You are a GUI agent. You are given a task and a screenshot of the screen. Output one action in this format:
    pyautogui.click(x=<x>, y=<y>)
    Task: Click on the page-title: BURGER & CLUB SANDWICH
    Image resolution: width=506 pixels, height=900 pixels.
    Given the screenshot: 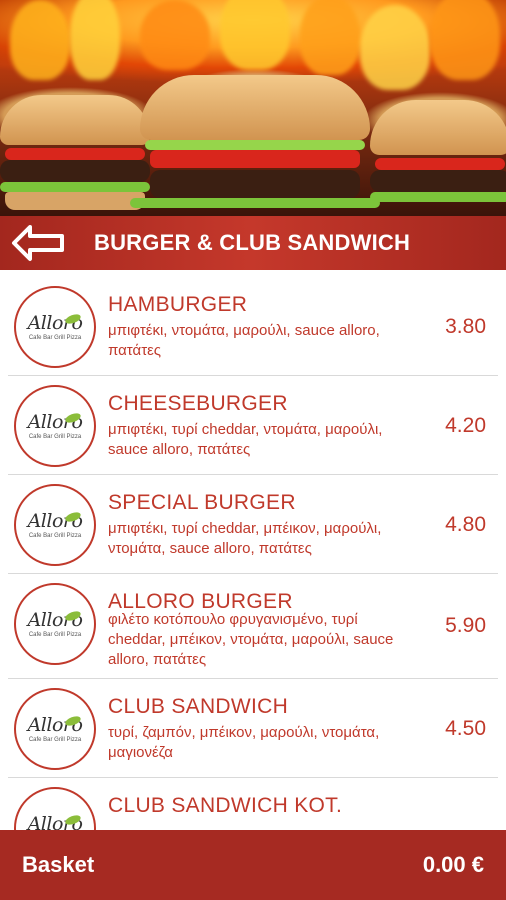 What is the action you would take?
    pyautogui.click(x=252, y=242)
    